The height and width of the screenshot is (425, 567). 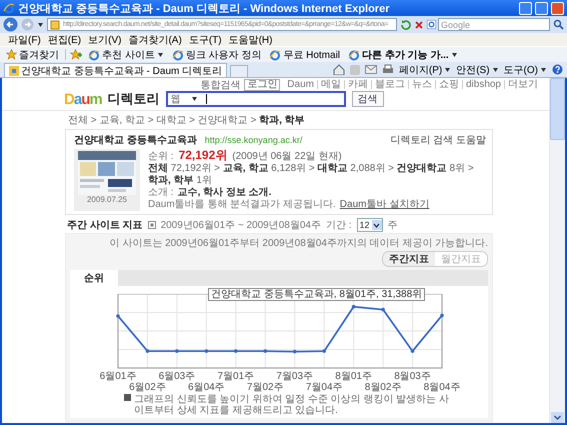 What do you see at coordinates (186, 121) in the screenshot?
I see `breadcrumb: 전체 > 교육, 학교 > 대학교 > 건양대학교 > 학과, 학부` at bounding box center [186, 121].